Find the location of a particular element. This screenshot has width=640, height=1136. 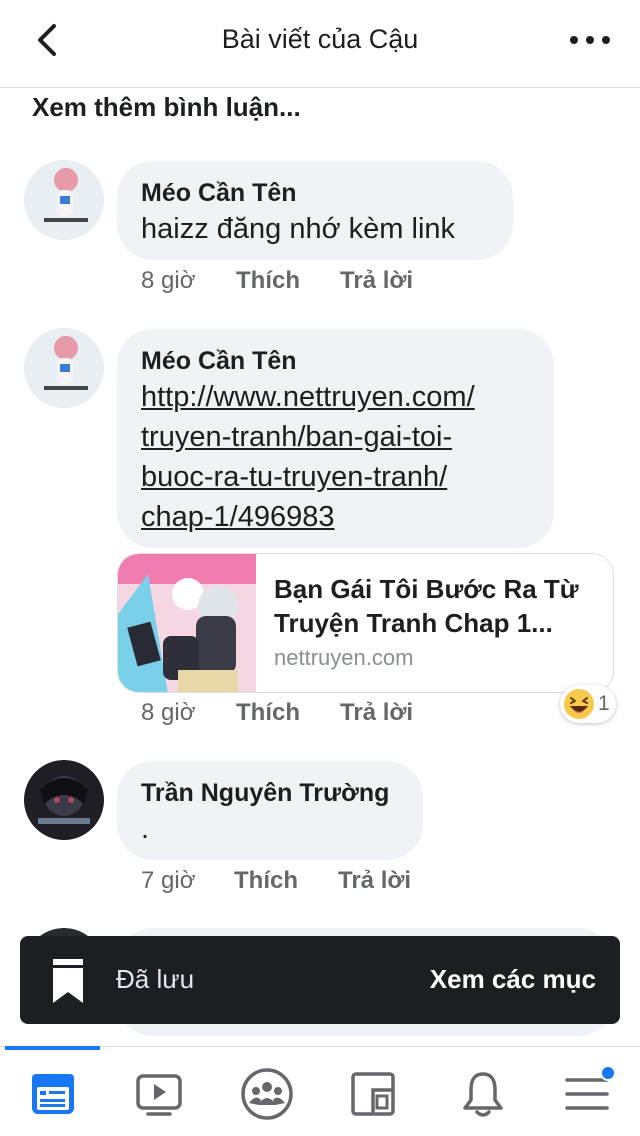

tab-watch is located at coordinates (159, 1094).